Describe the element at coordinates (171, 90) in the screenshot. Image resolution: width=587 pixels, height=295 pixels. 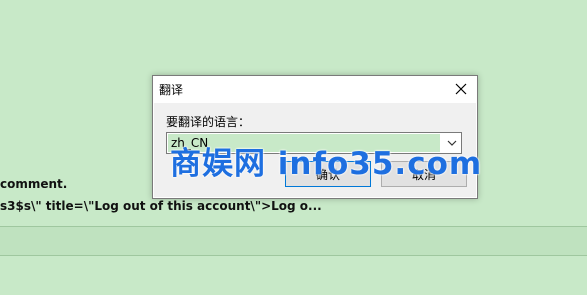
I see `dialog-title: 翻译` at that location.